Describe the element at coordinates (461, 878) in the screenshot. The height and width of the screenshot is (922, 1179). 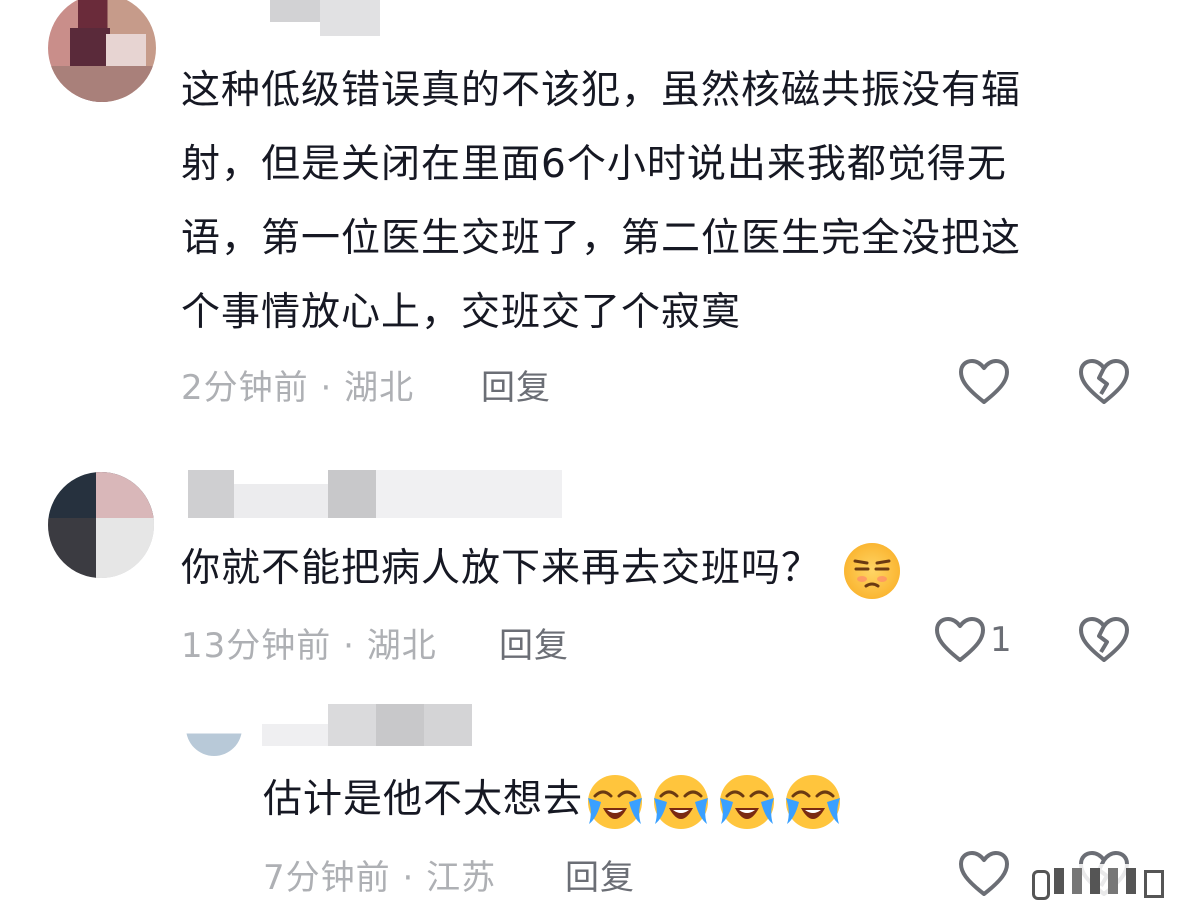
I see `comment-location: 江苏` at that location.